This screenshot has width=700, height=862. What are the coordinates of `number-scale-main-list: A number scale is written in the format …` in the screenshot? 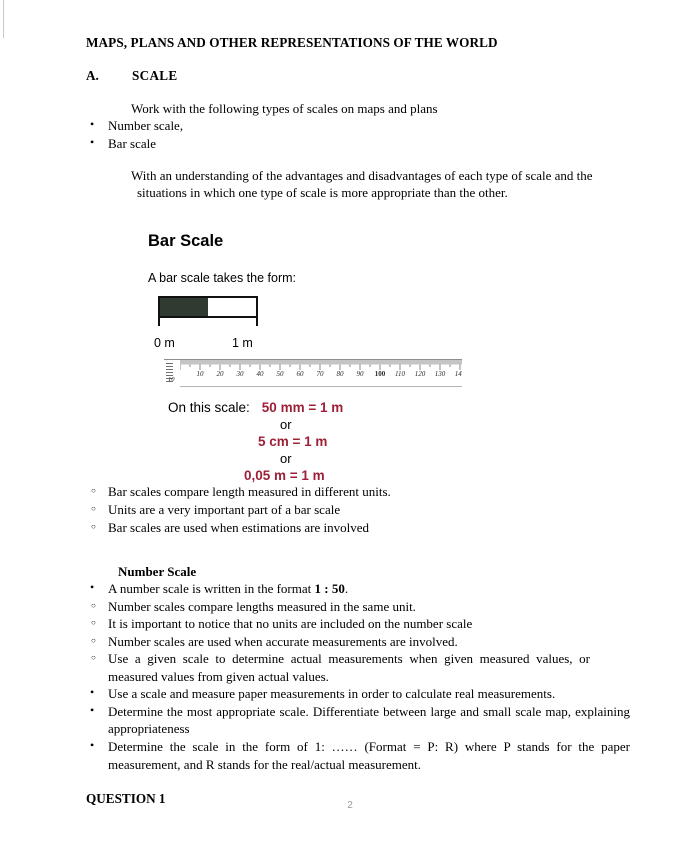 It's located at (364, 588).